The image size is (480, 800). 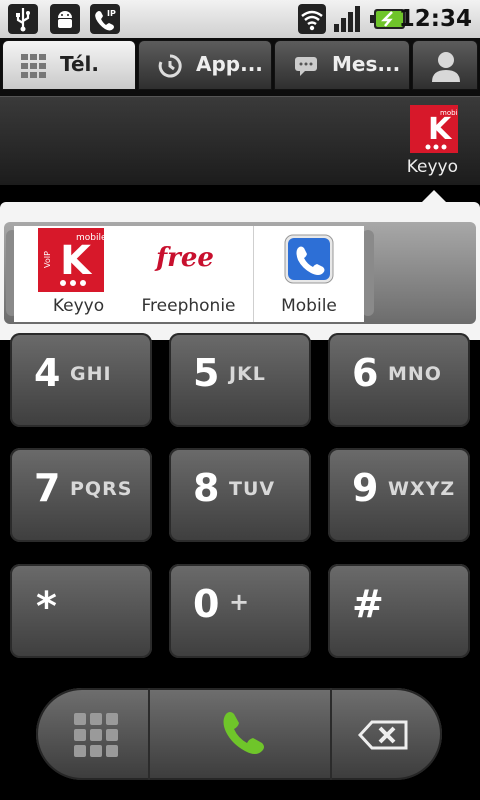 I want to click on call-button, so click(x=240, y=734).